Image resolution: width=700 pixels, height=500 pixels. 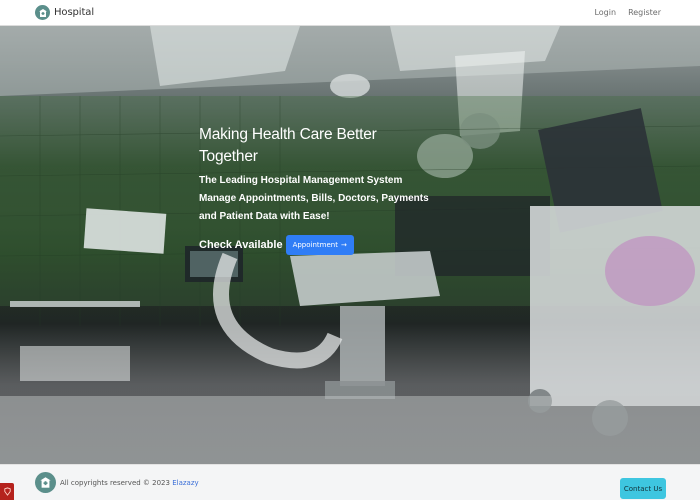 I want to click on navbar: Hospital Login Register, so click(x=350, y=13).